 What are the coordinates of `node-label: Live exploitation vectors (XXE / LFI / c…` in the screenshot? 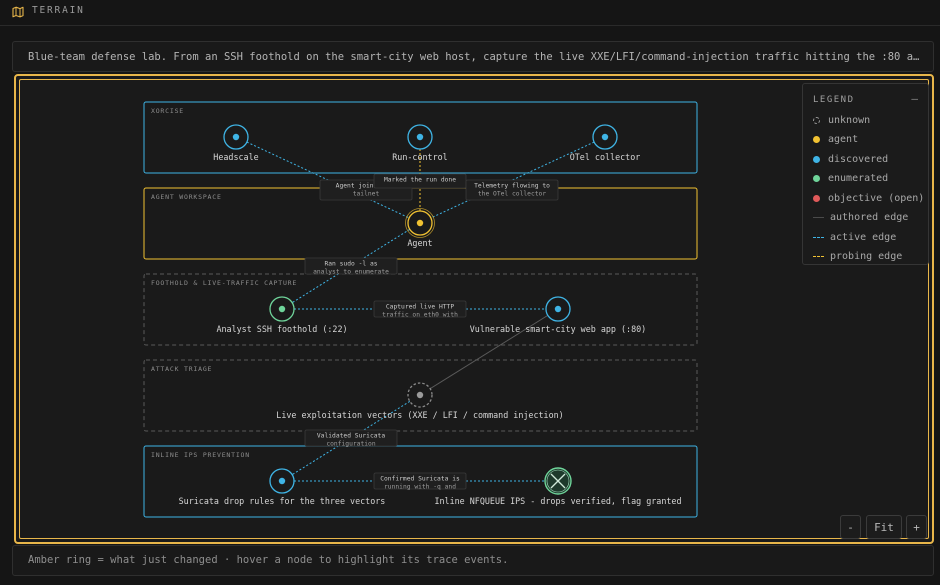 It's located at (419, 415).